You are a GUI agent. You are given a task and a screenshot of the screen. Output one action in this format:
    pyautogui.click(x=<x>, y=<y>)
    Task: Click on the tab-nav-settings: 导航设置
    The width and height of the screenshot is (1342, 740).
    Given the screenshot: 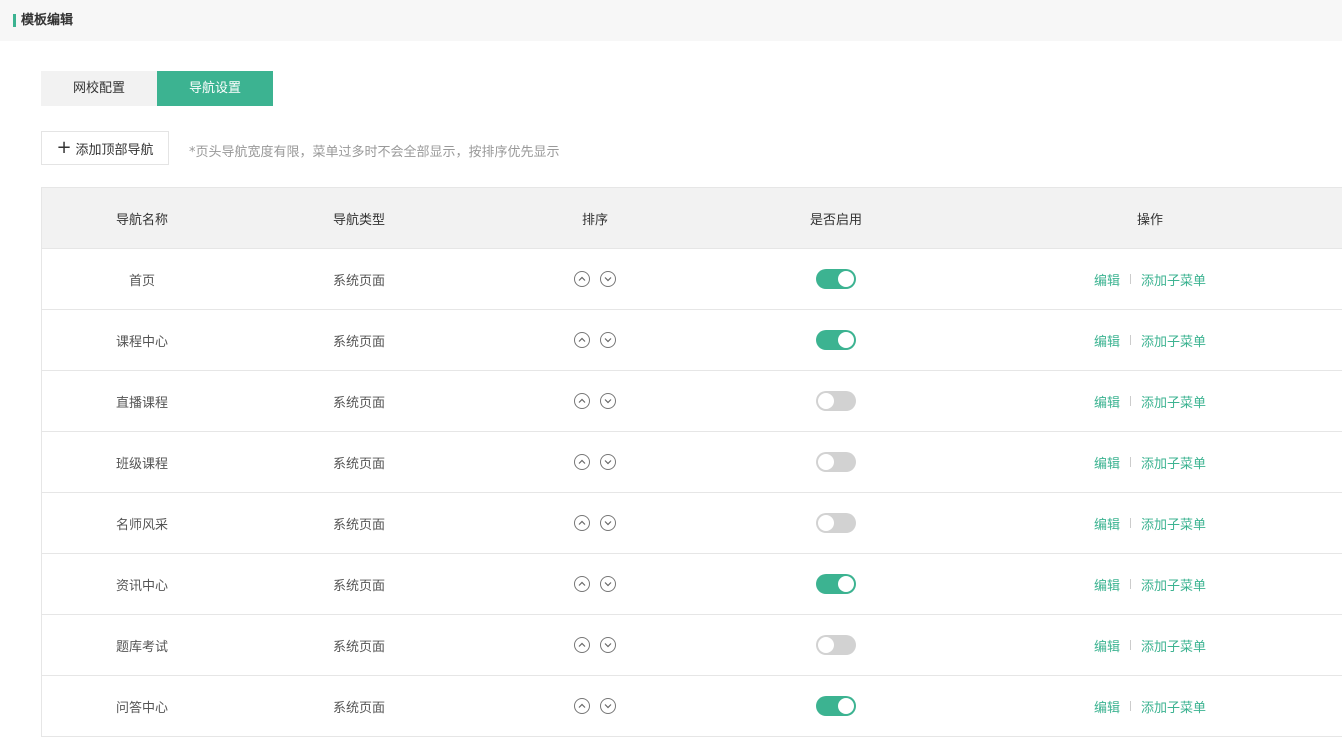 What is the action you would take?
    pyautogui.click(x=215, y=88)
    